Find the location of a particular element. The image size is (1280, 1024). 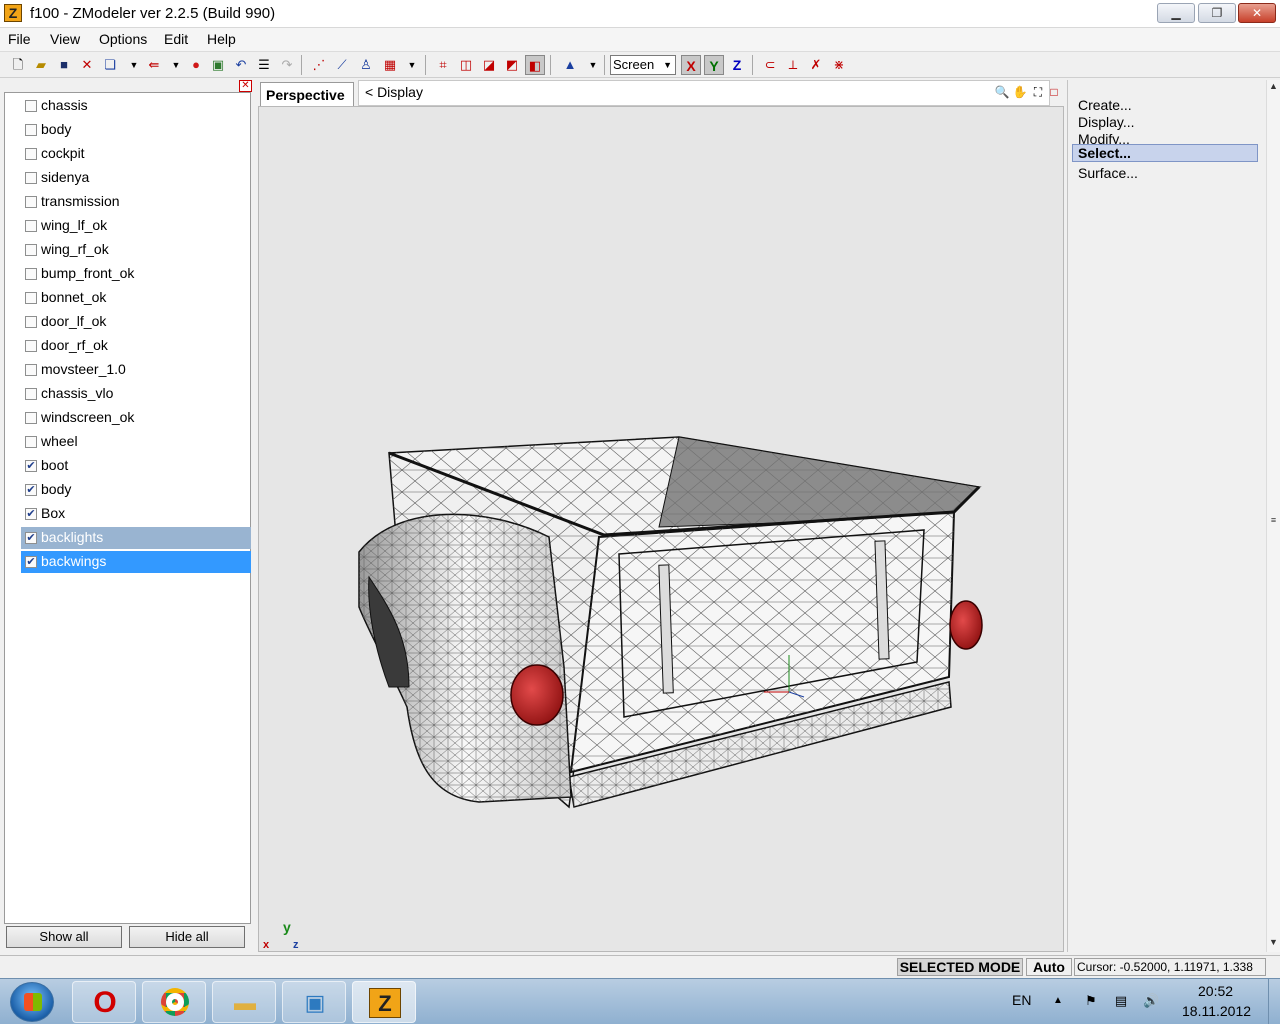

scroll-grip-icon: ≡ is located at coordinates (1273, 520).